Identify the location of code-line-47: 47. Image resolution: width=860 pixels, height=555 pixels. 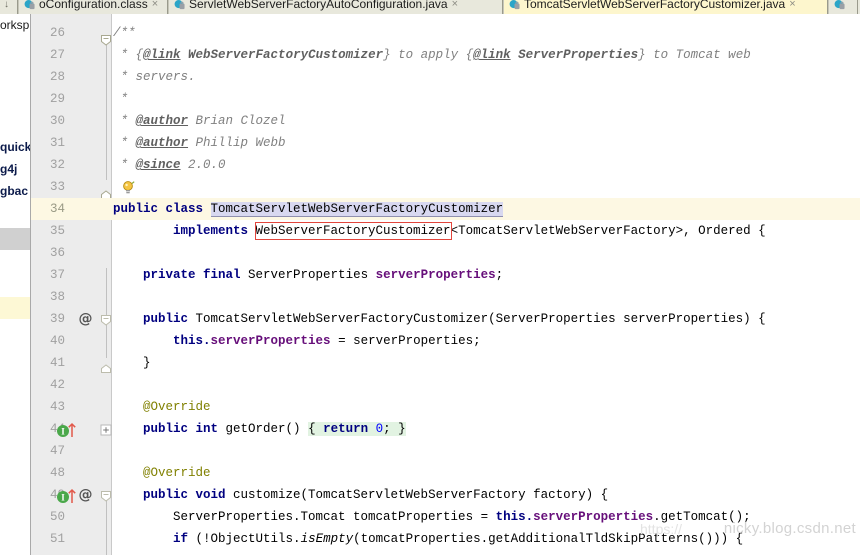
(445, 451).